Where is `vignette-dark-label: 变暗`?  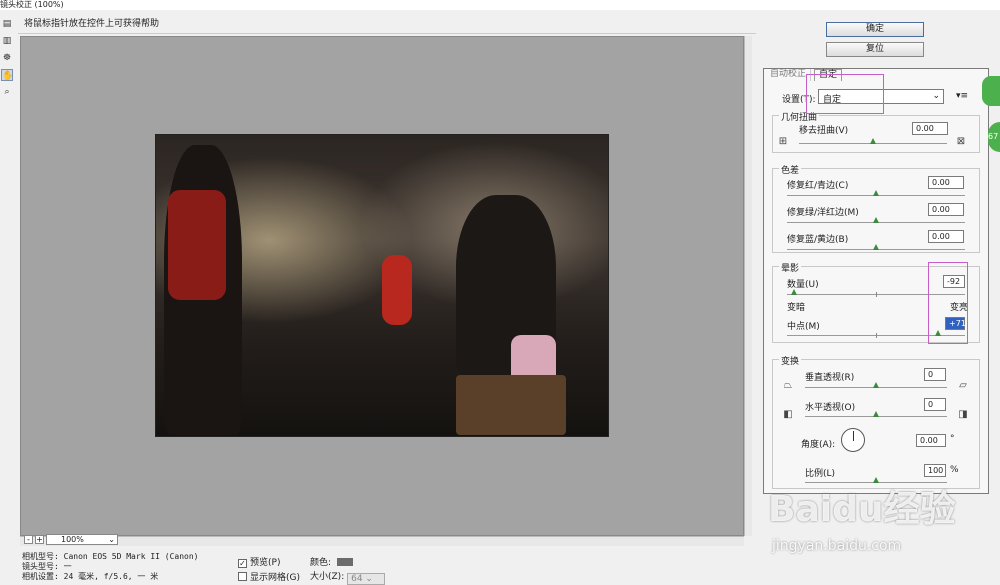 vignette-dark-label: 变暗 is located at coordinates (796, 308).